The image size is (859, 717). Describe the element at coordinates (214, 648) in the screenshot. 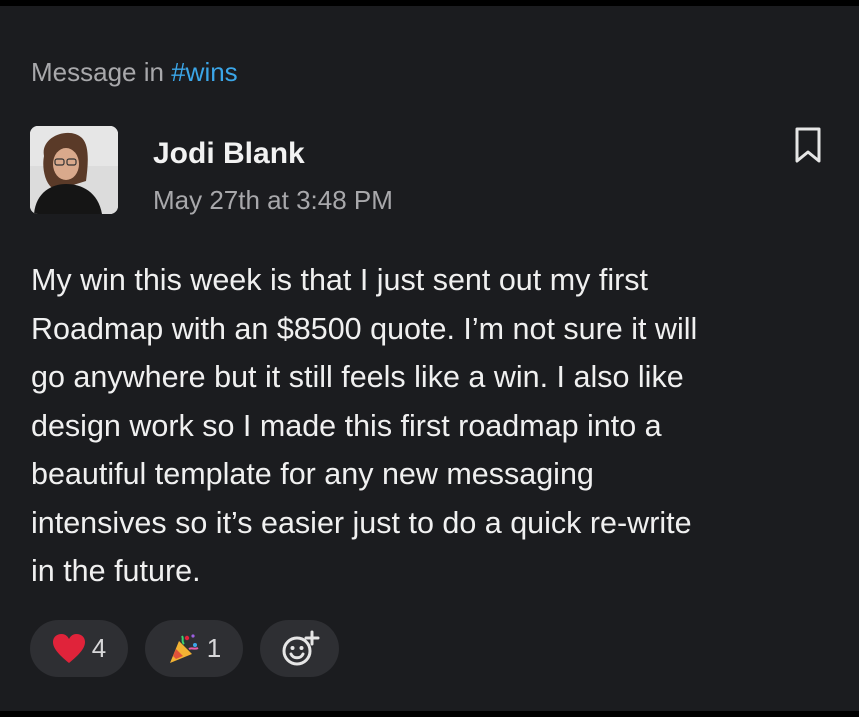

I see `reaction-count: 1` at that location.